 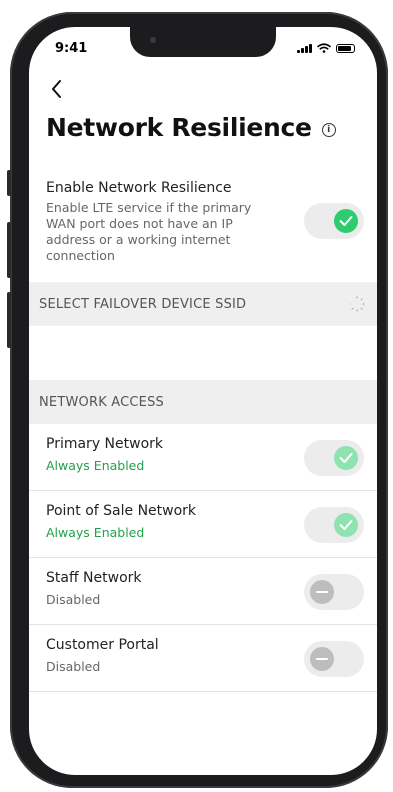 What do you see at coordinates (304, 48) in the screenshot?
I see `cellular-signal-icon` at bounding box center [304, 48].